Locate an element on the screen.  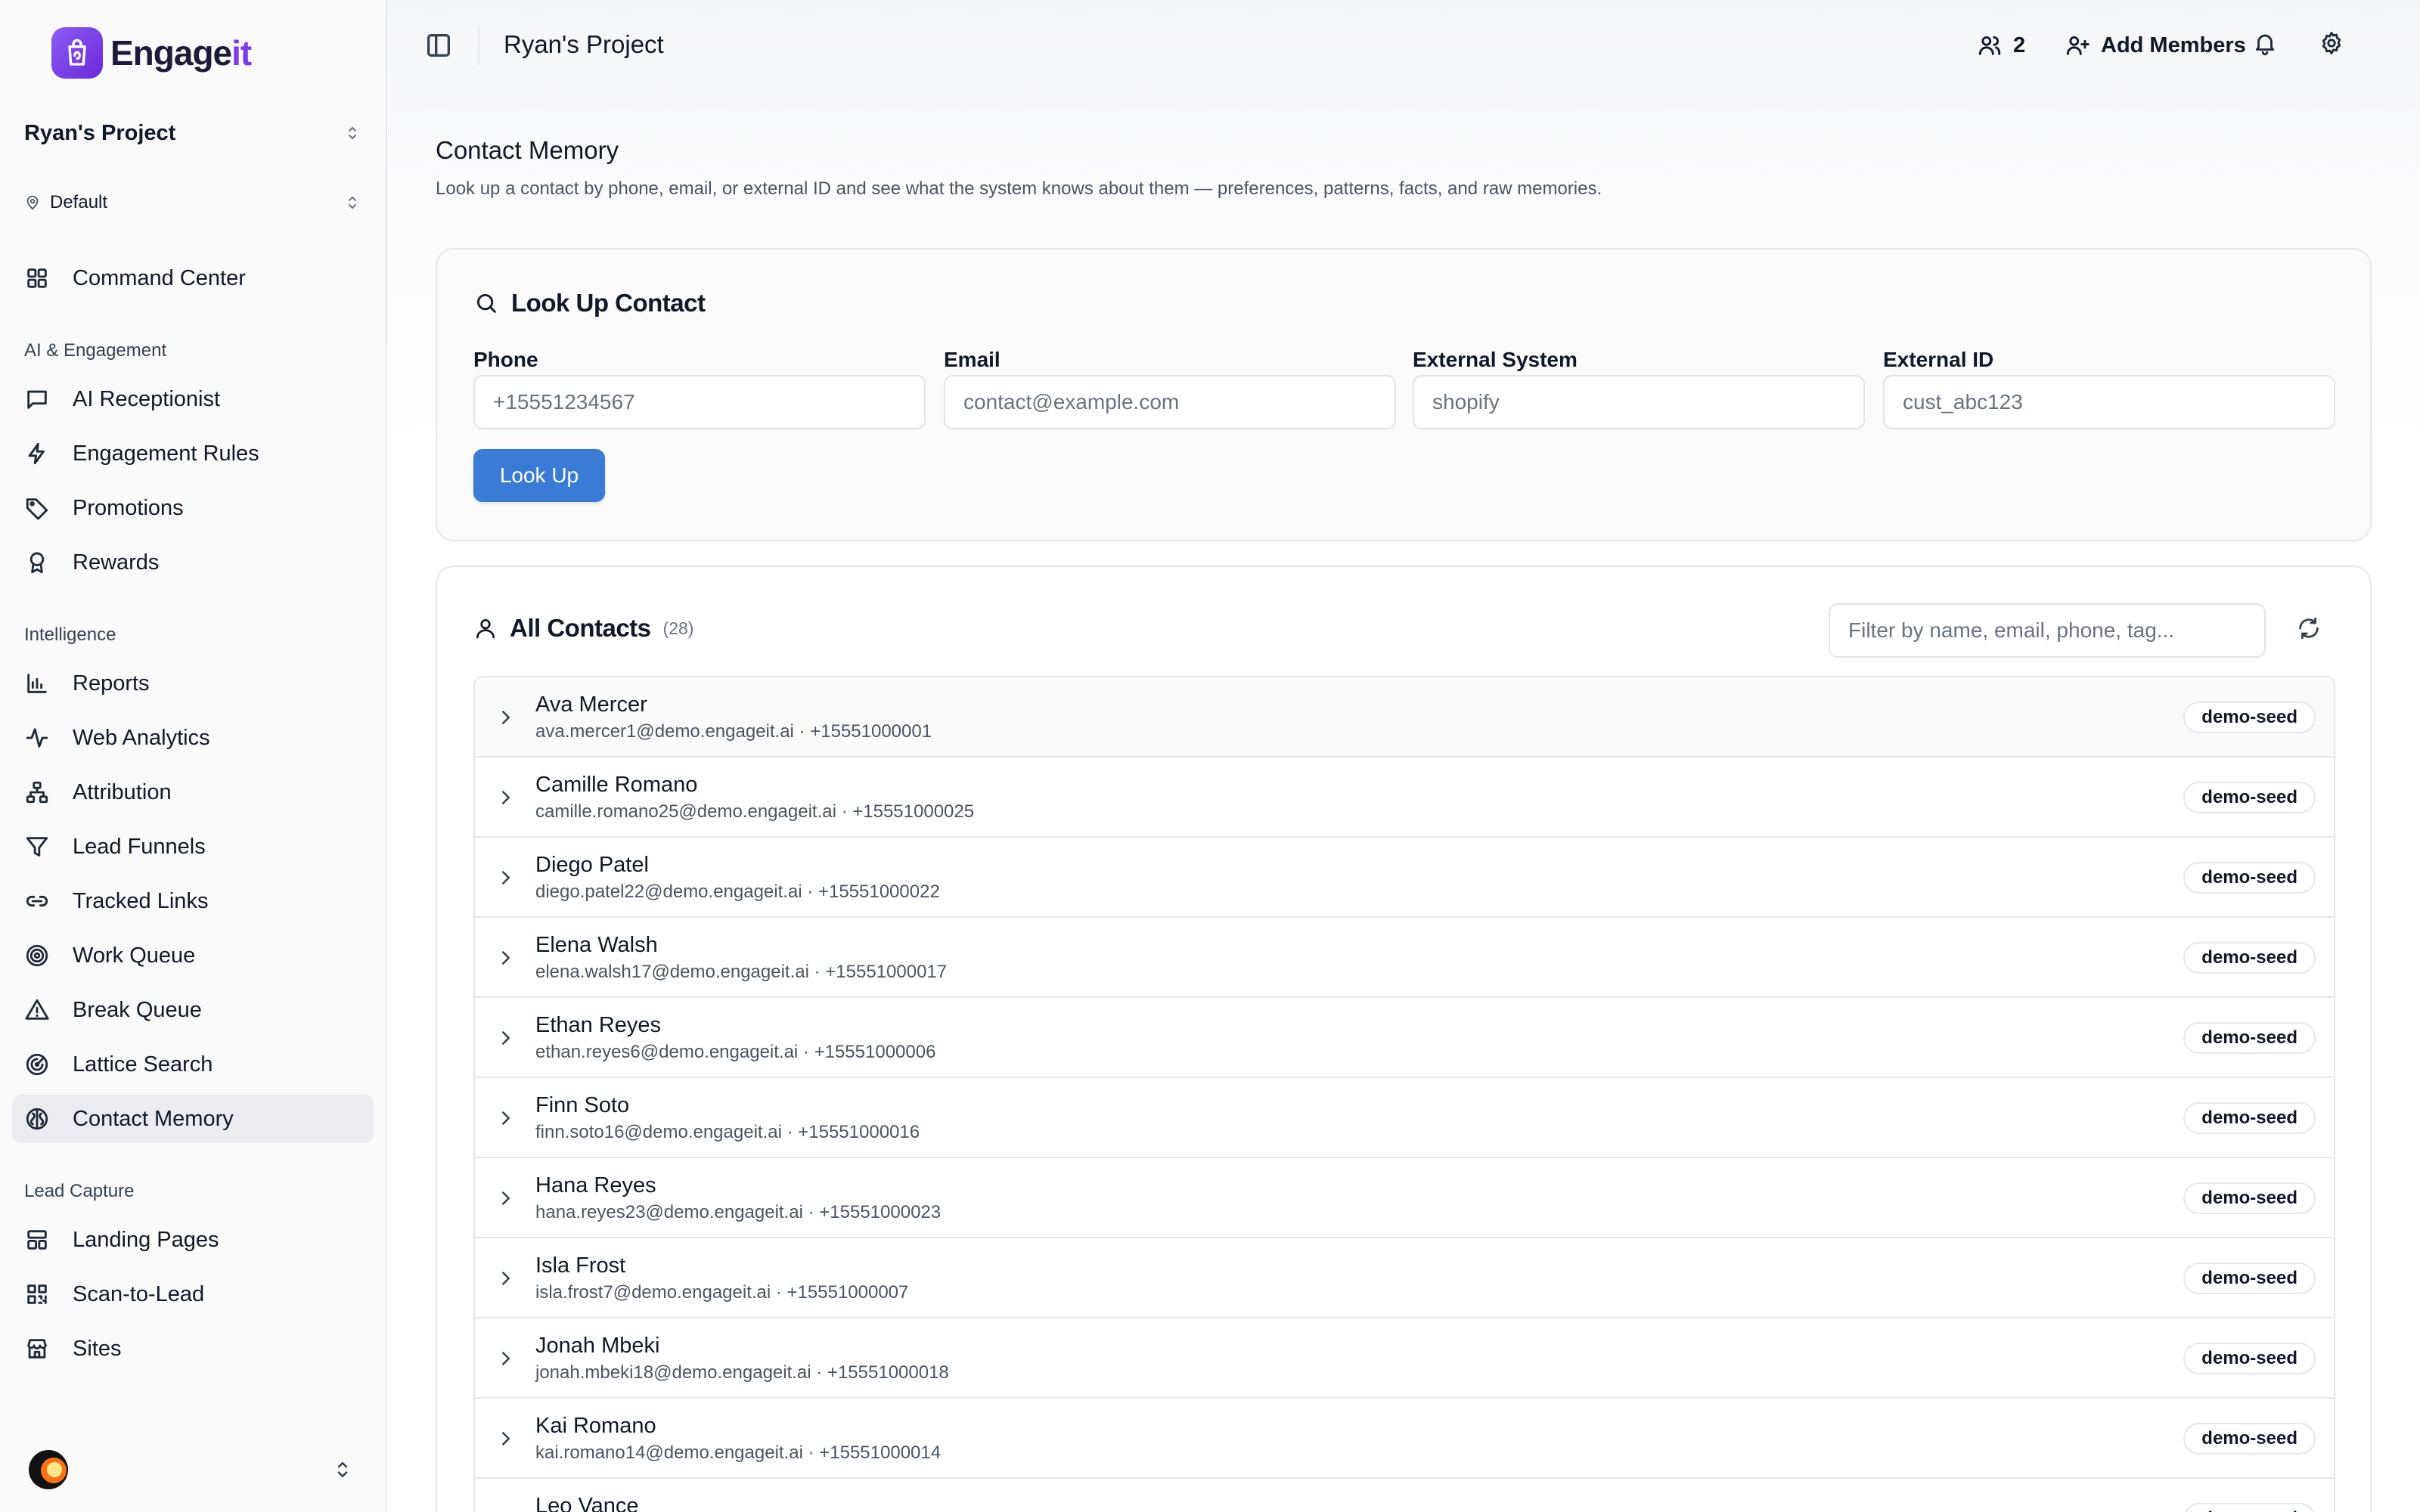
sidebar-item-label: Tracked Links is located at coordinates (141, 900).